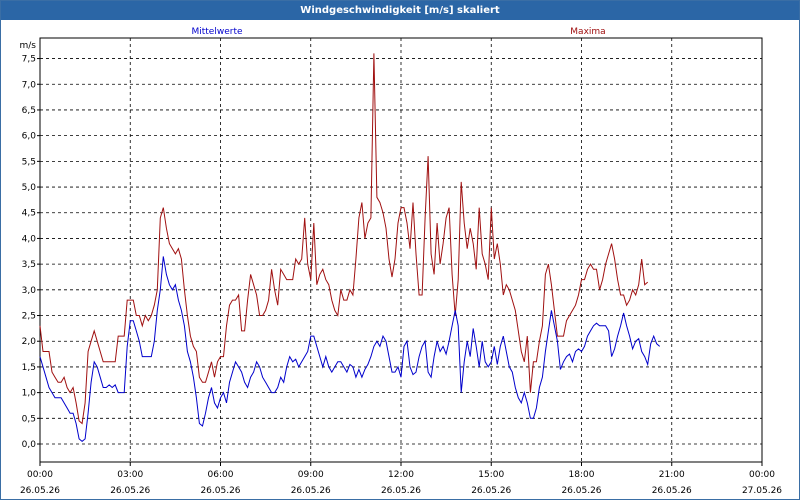  I want to click on x-tick-time: 12:00, so click(401, 475).